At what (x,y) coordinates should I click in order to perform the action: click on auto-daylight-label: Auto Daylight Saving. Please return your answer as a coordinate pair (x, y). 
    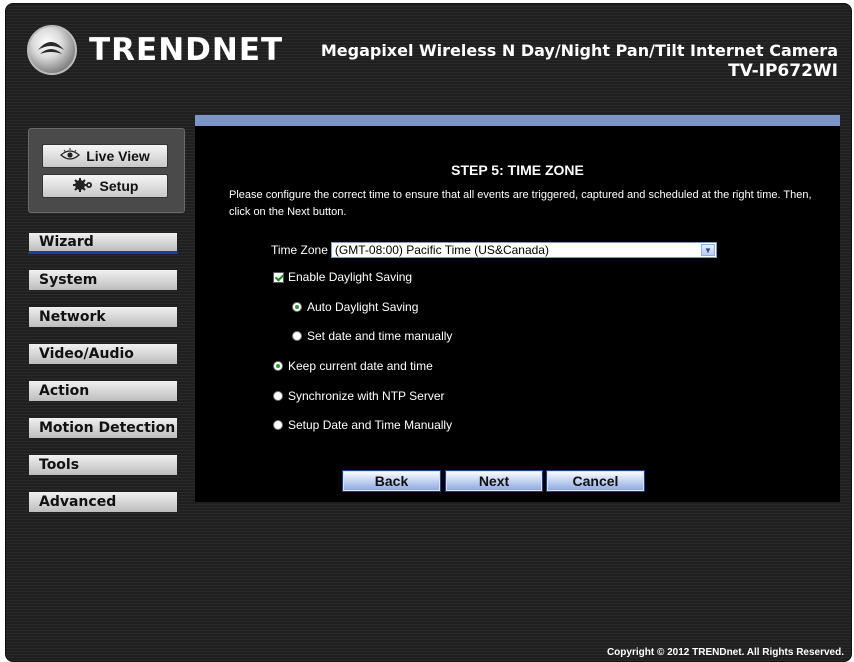
    Looking at the image, I should click on (363, 307).